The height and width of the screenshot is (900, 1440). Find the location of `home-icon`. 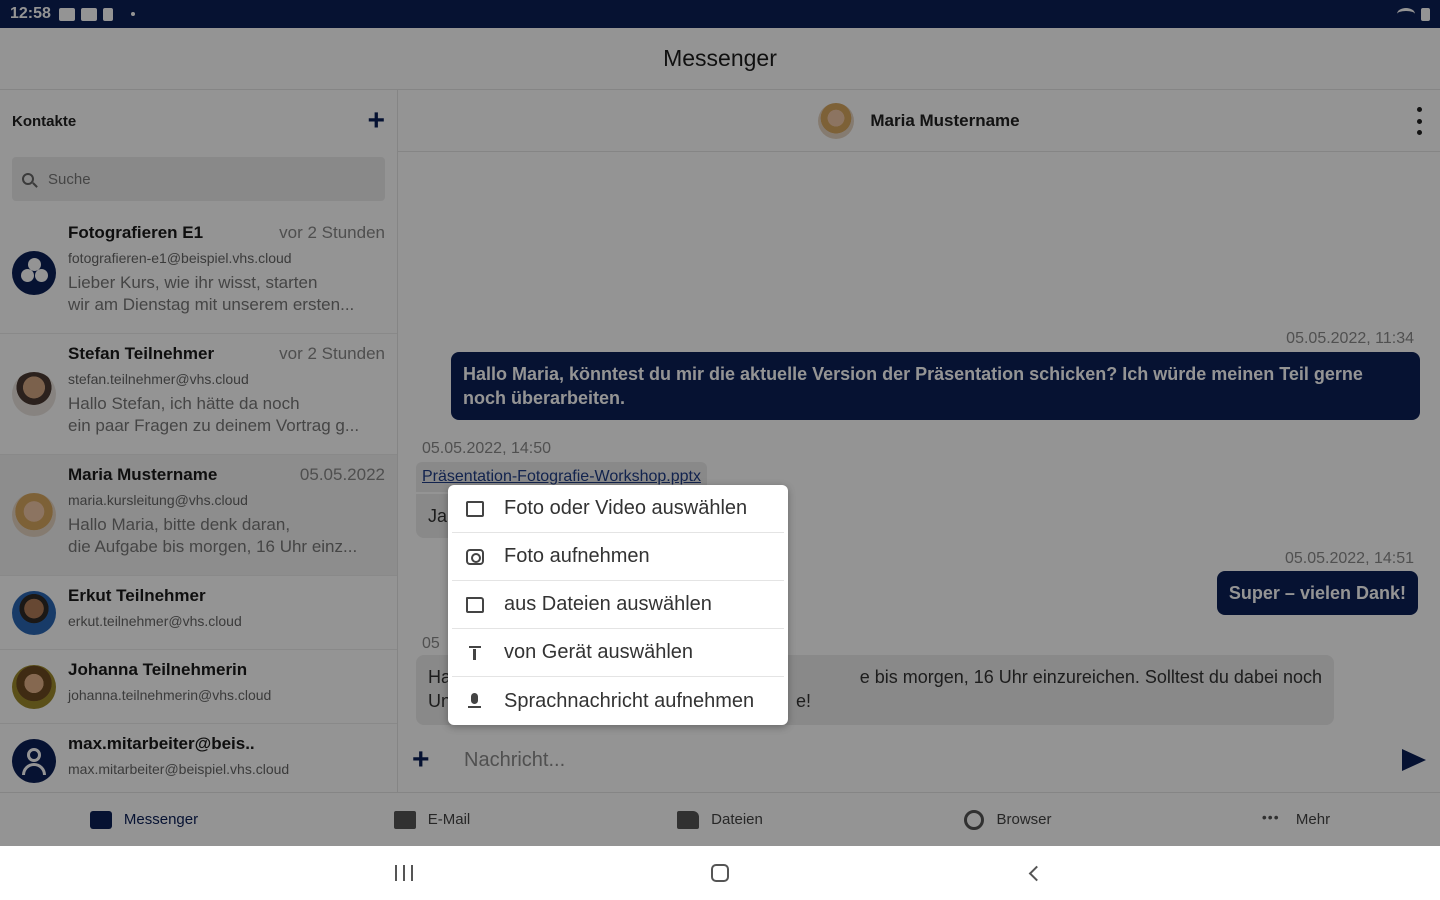

home-icon is located at coordinates (720, 873).